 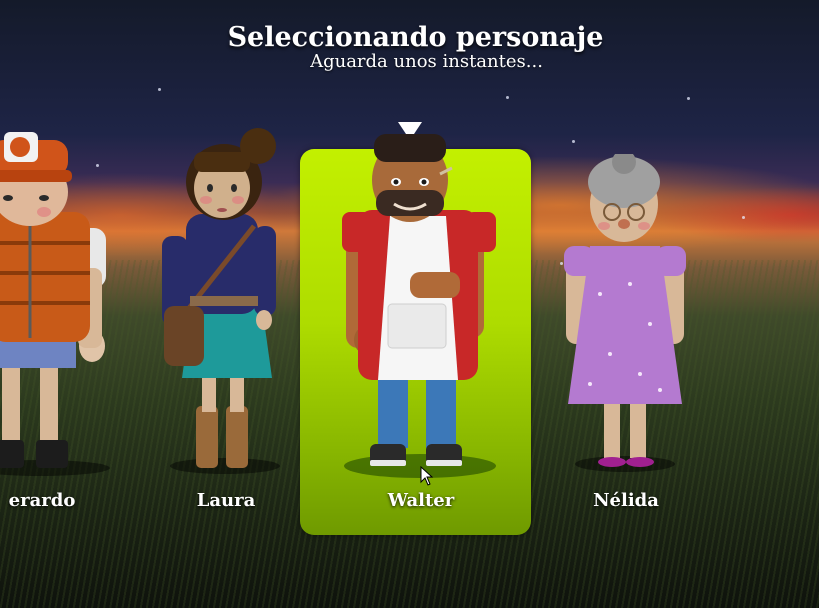 What do you see at coordinates (415, 37) in the screenshot?
I see `page-title: Seleccionando personaje` at bounding box center [415, 37].